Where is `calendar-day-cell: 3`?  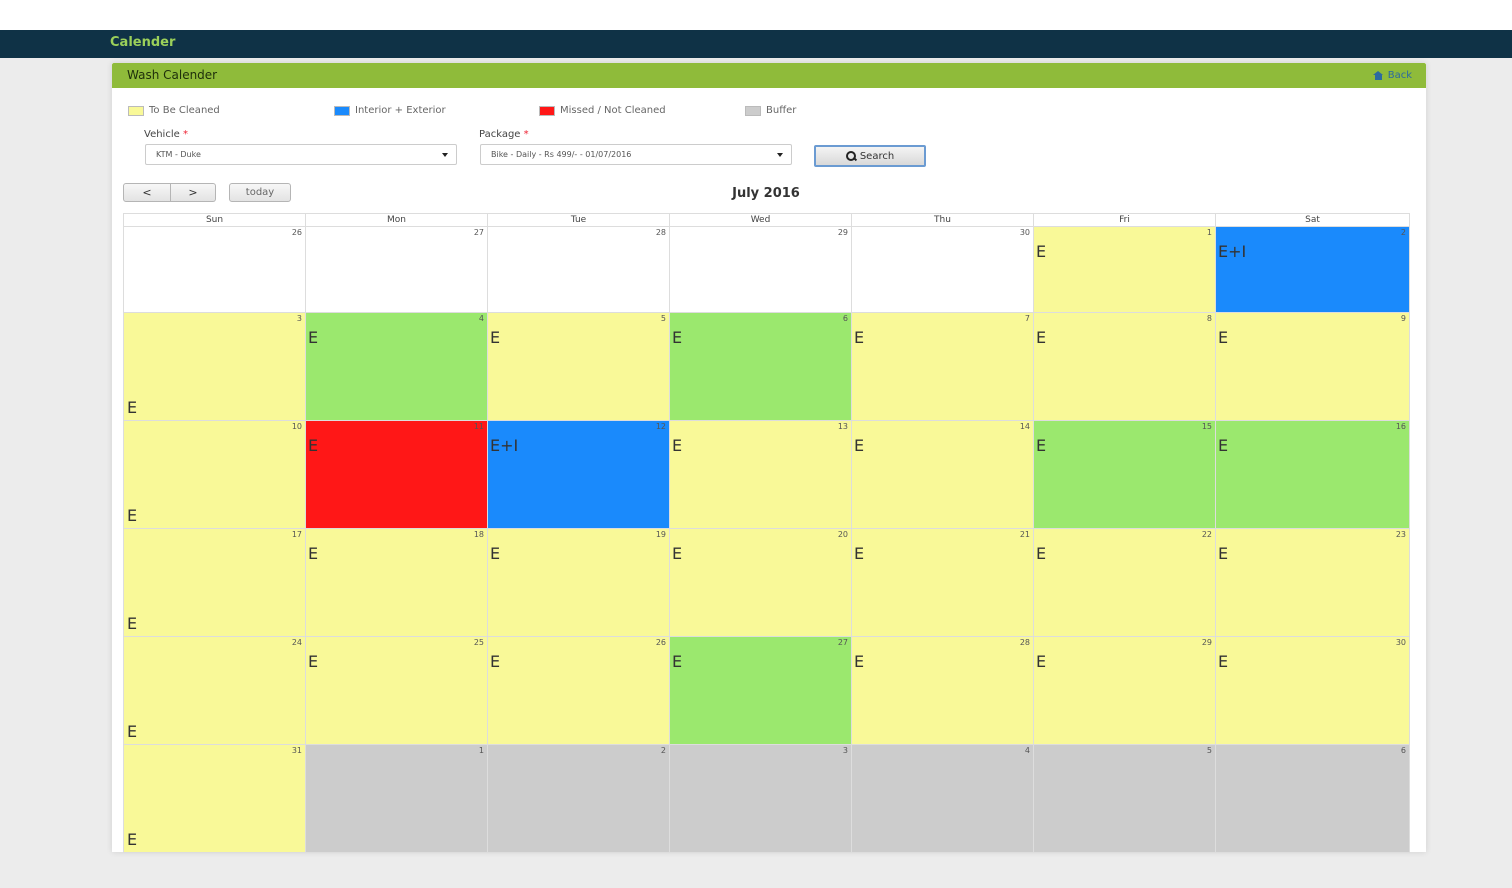
calendar-day-cell: 3 is located at coordinates (760, 799).